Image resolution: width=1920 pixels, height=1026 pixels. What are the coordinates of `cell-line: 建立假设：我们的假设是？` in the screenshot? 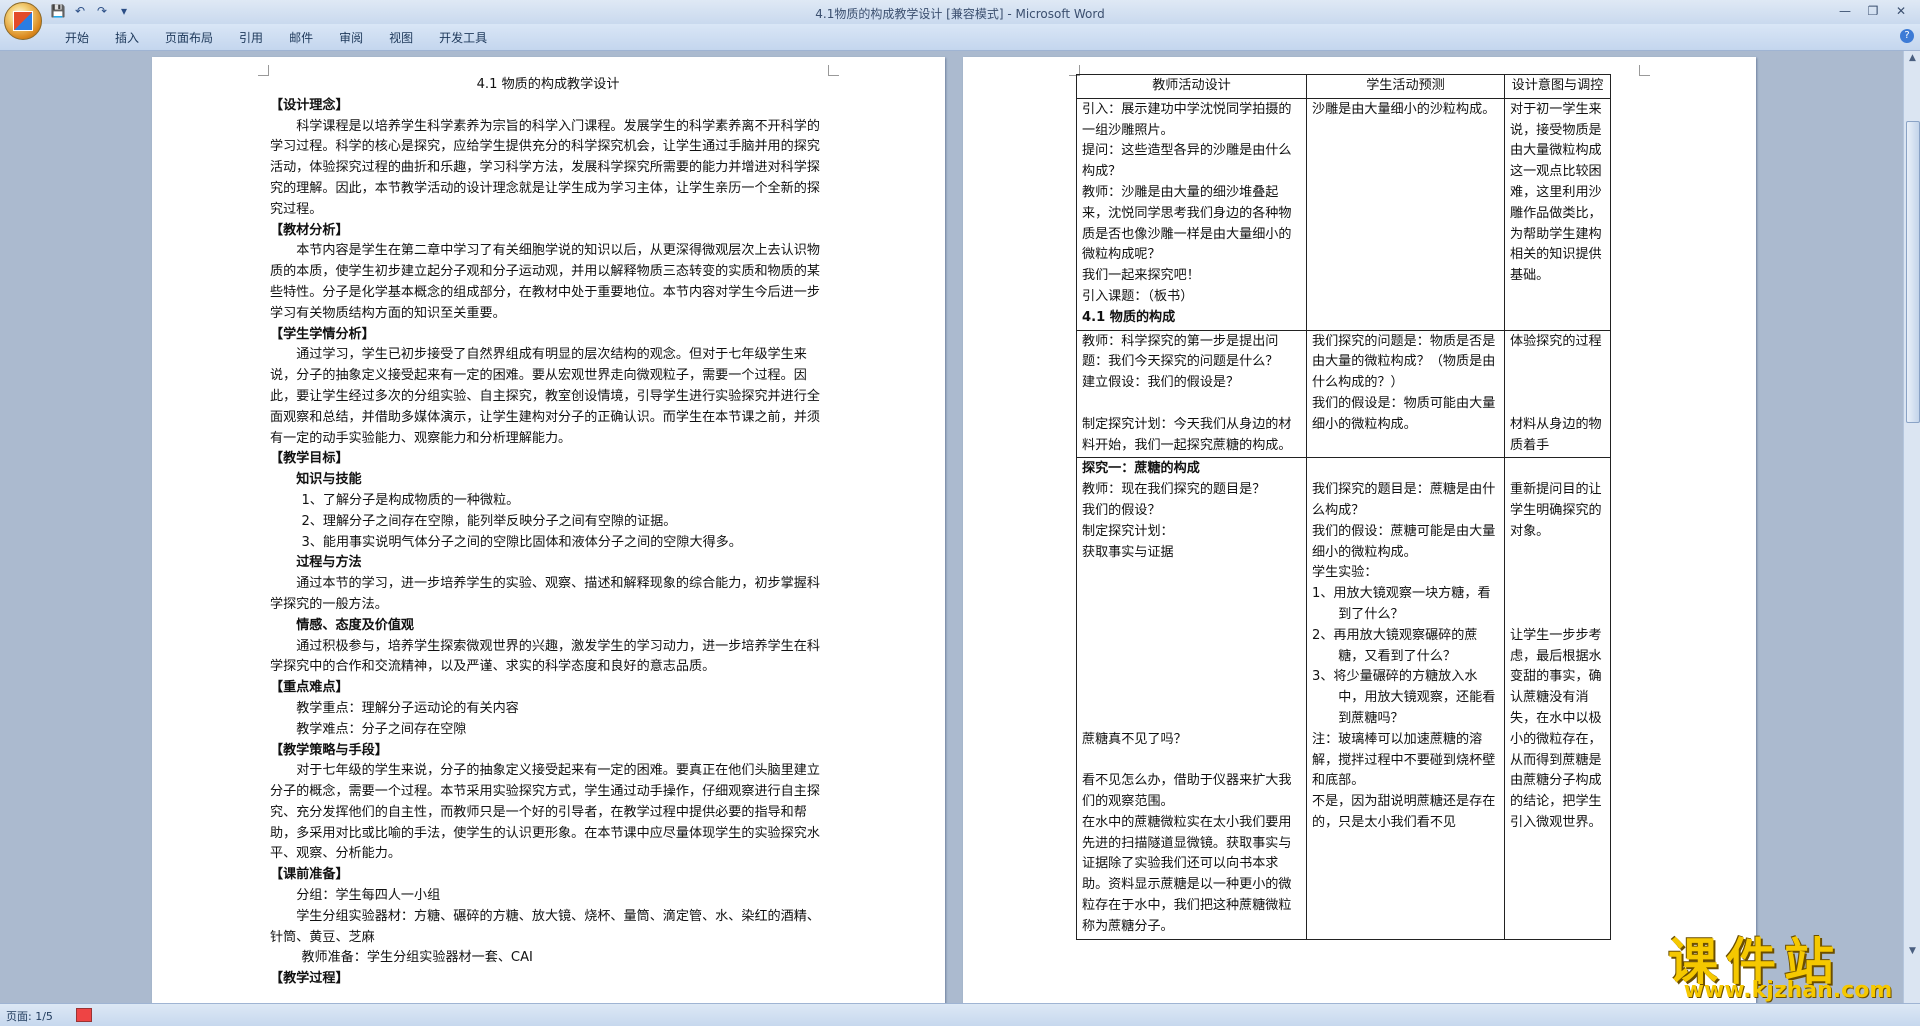 It's located at (1161, 383).